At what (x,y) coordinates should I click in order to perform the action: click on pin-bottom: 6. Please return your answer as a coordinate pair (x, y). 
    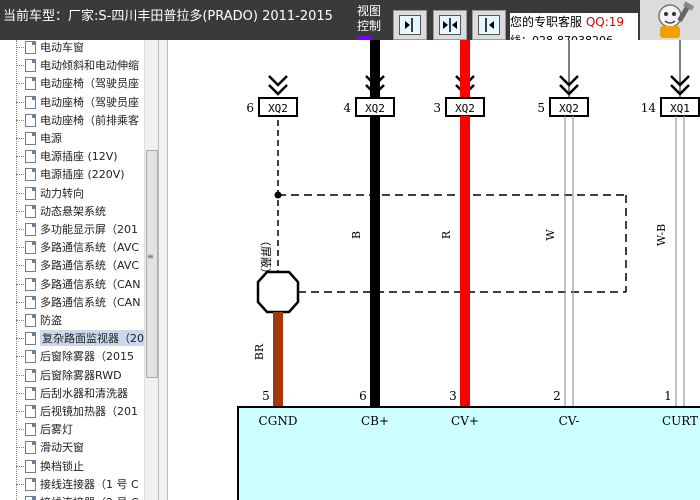
    Looking at the image, I should click on (363, 396).